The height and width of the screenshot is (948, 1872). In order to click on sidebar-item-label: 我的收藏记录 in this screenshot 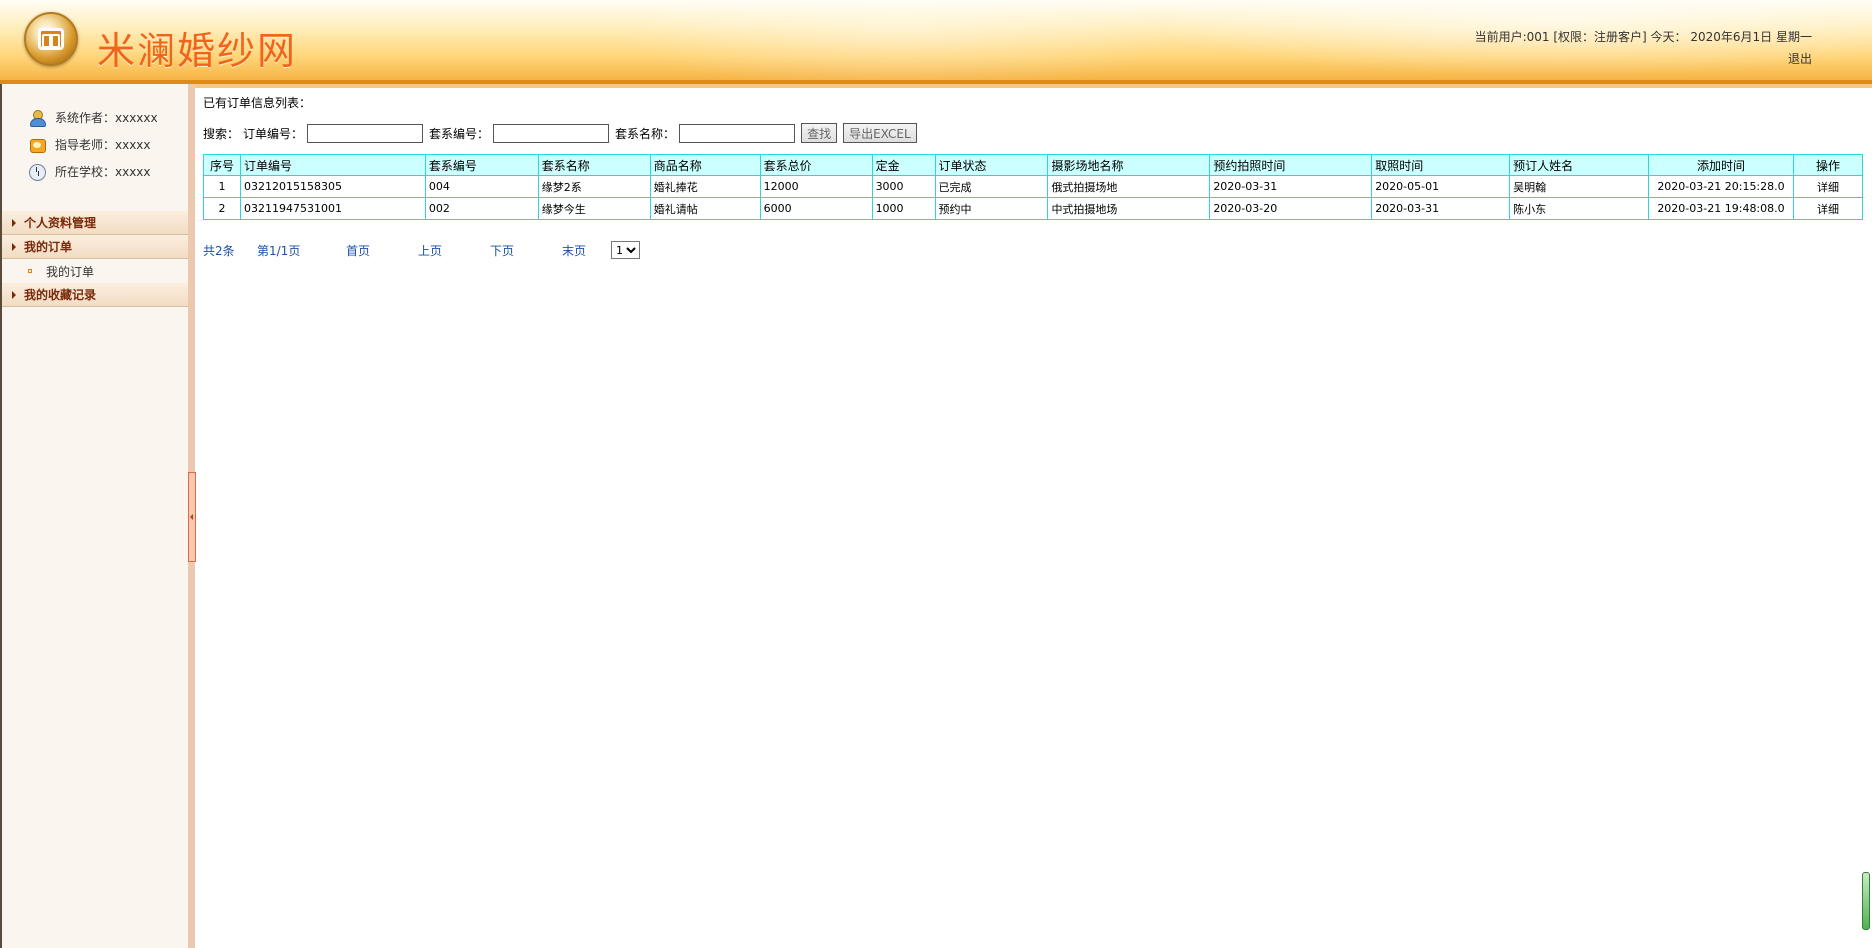, I will do `click(60, 295)`.